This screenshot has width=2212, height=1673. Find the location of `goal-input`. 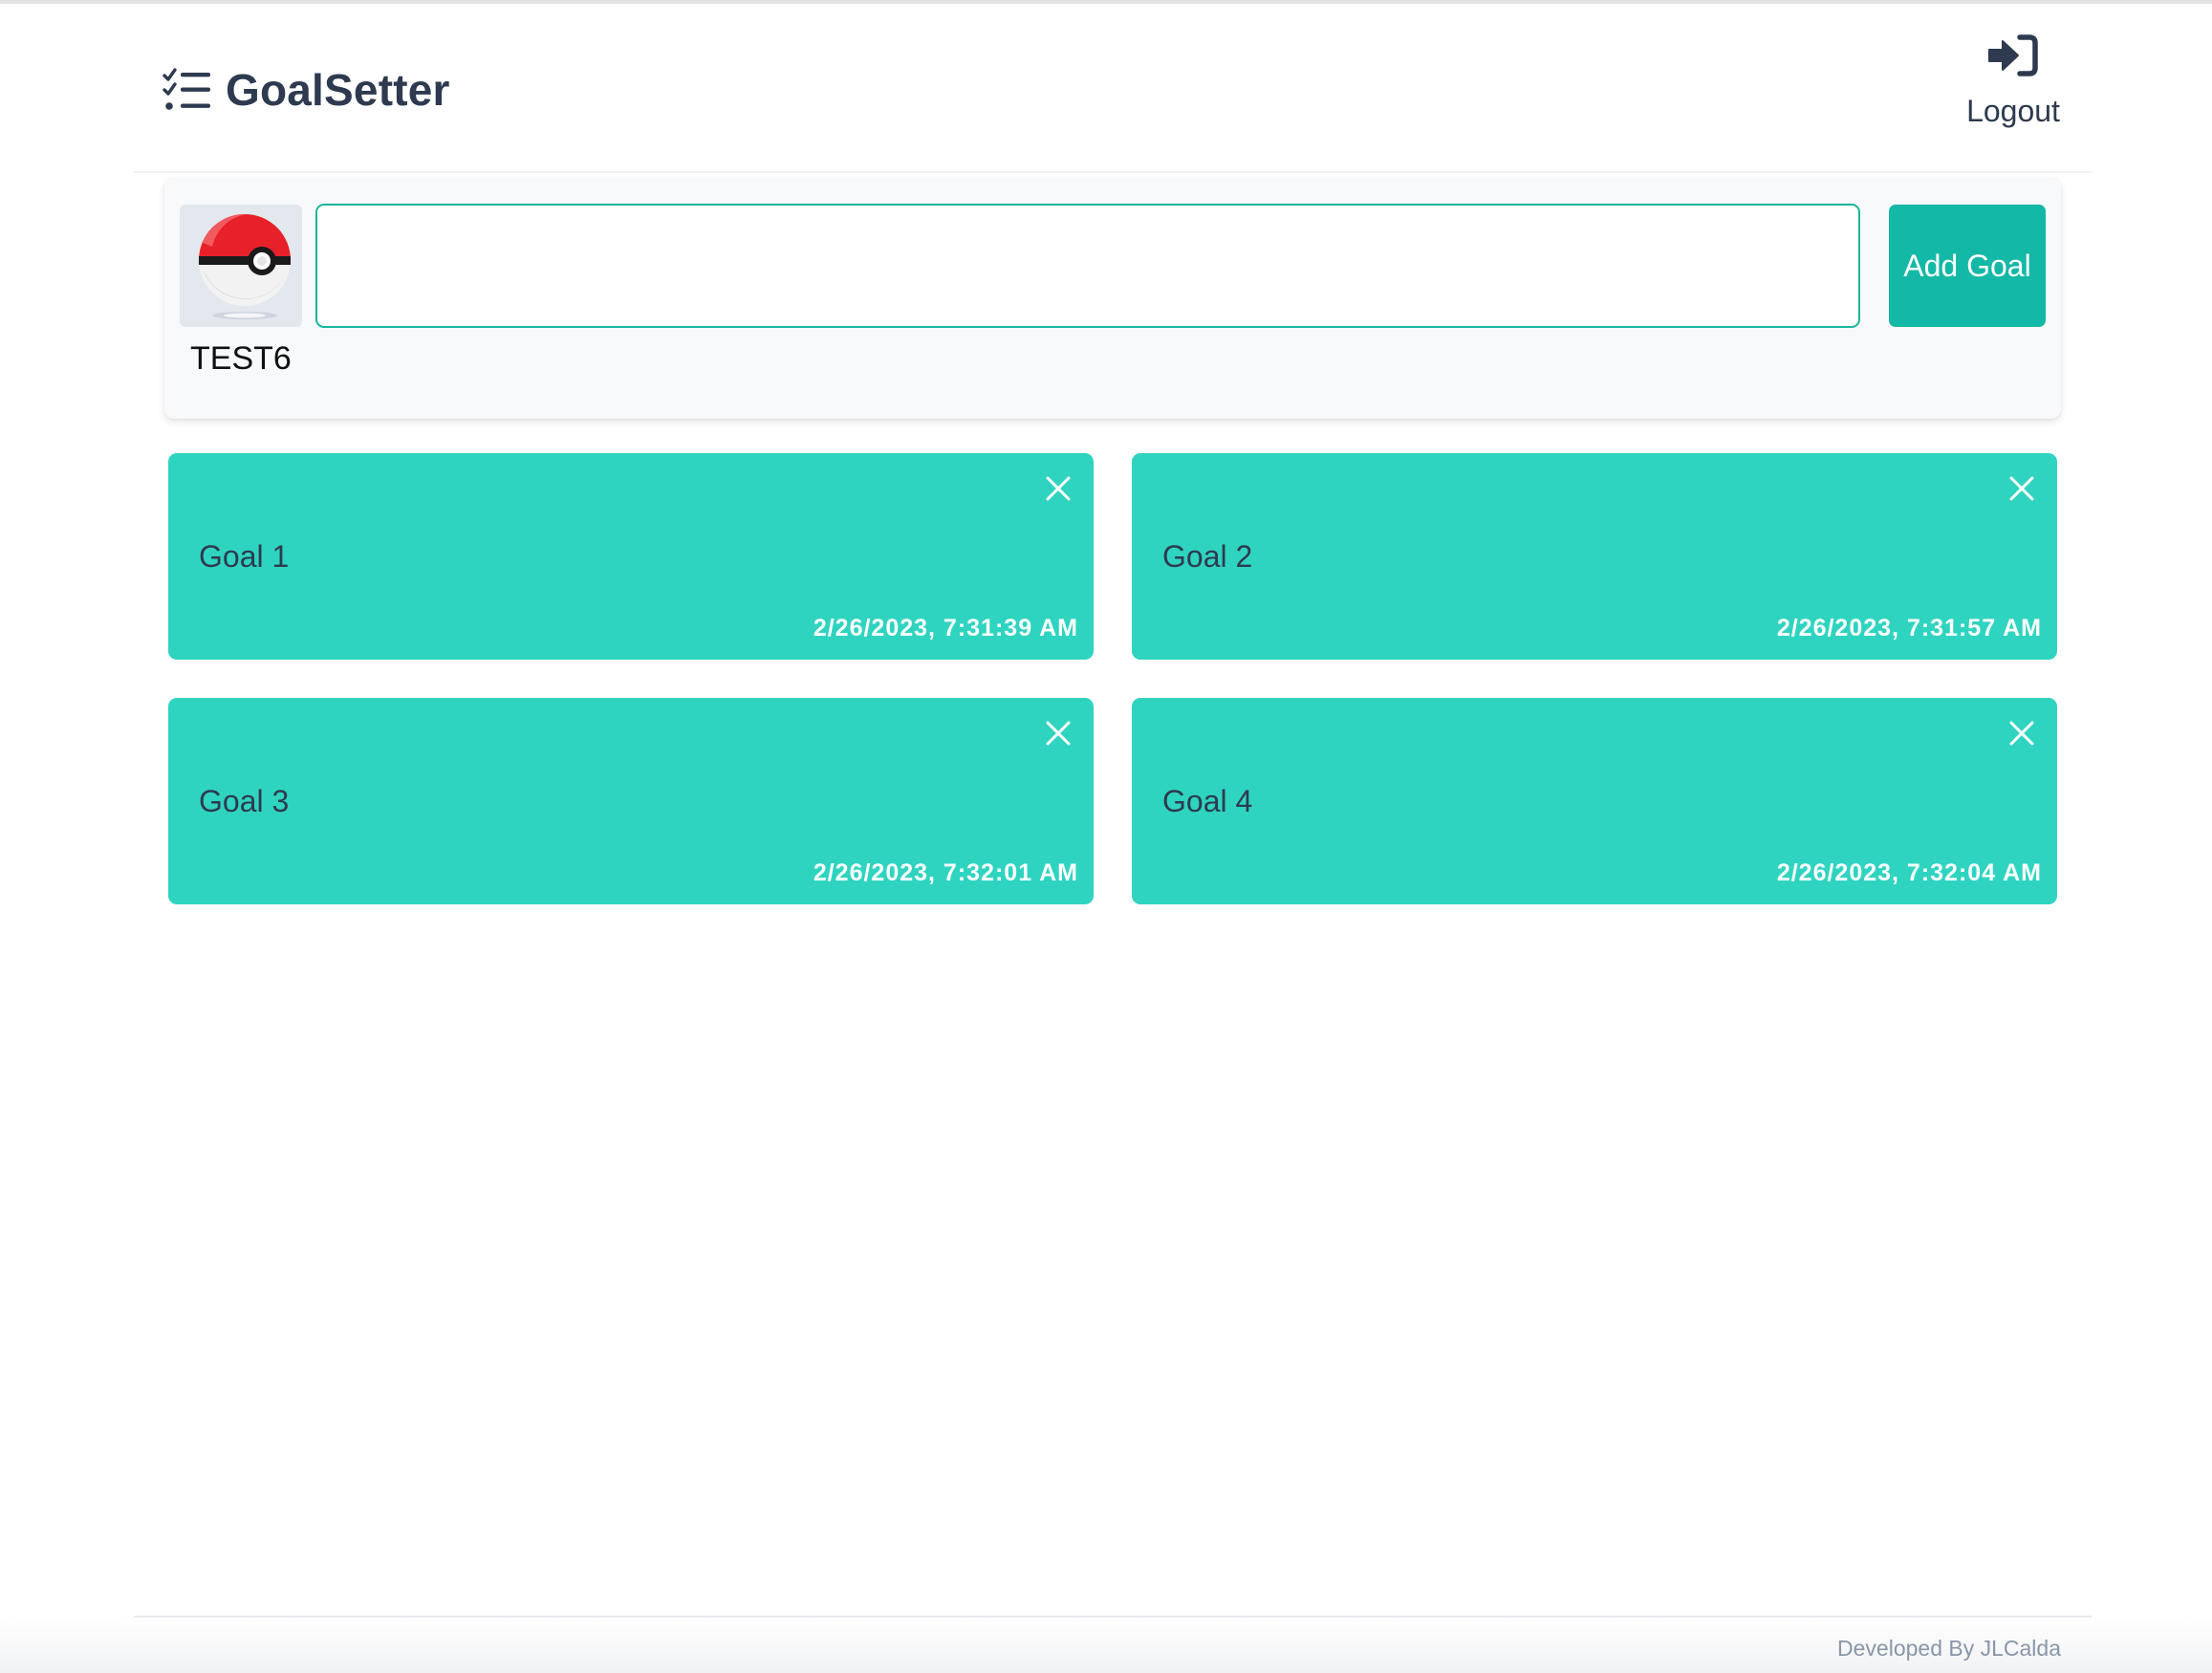

goal-input is located at coordinates (1087, 266).